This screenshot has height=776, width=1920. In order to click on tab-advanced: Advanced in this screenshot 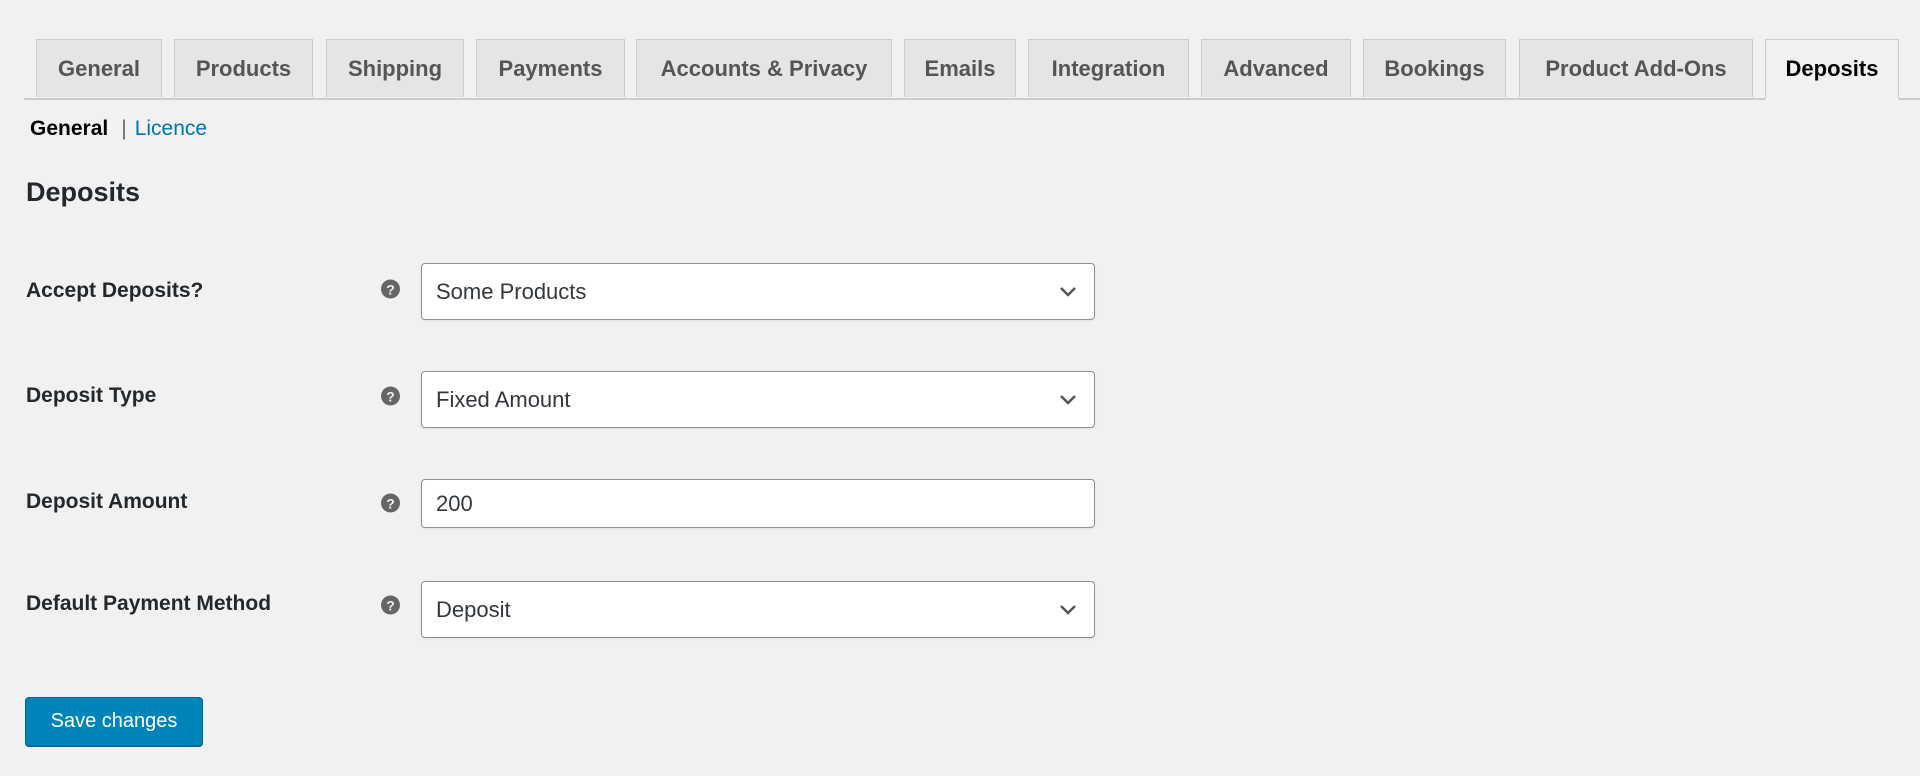, I will do `click(1276, 68)`.